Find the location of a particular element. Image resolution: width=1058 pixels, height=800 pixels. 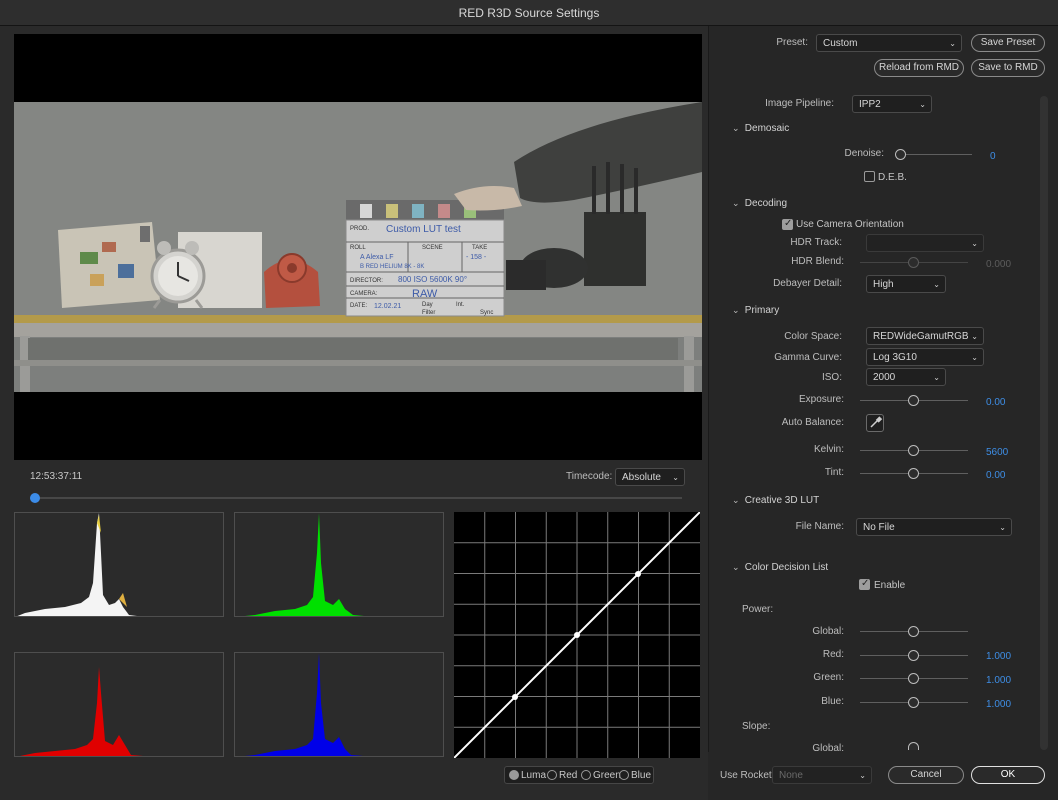

power-label: Power: is located at coordinates (758, 609).